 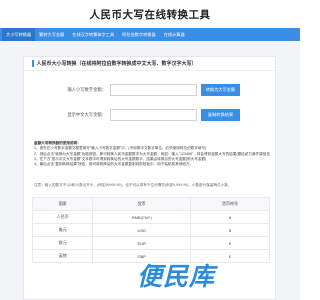 What do you see at coordinates (141, 204) in the screenshot?
I see `column-header: 货币` at bounding box center [141, 204].